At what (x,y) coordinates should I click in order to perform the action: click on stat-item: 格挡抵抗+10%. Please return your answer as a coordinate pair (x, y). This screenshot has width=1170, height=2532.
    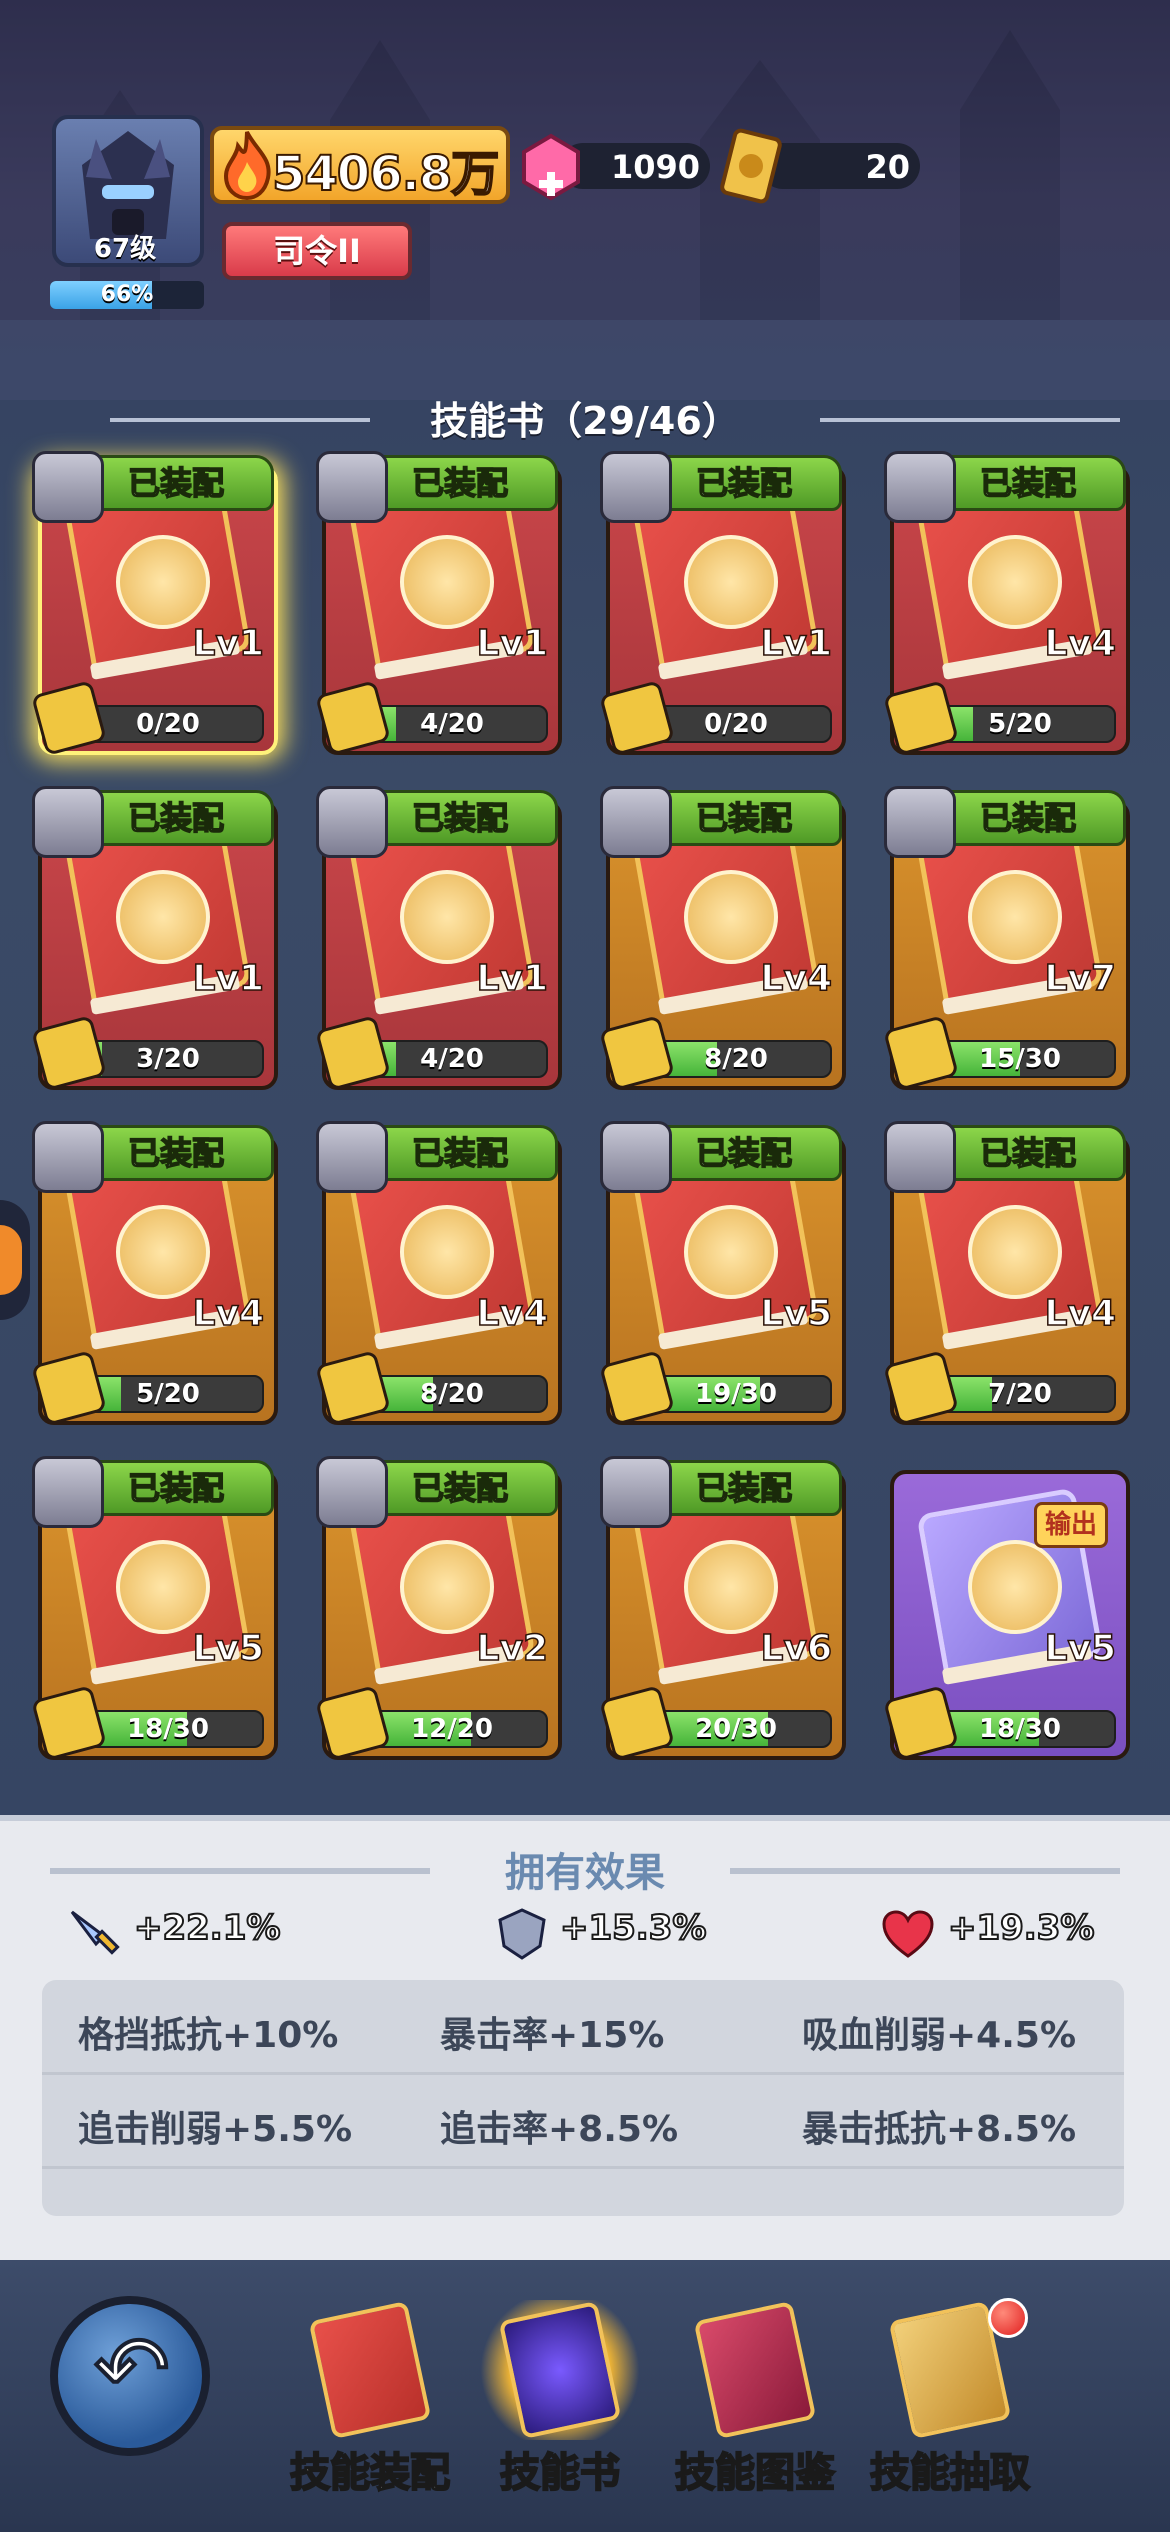
    Looking at the image, I should click on (208, 2035).